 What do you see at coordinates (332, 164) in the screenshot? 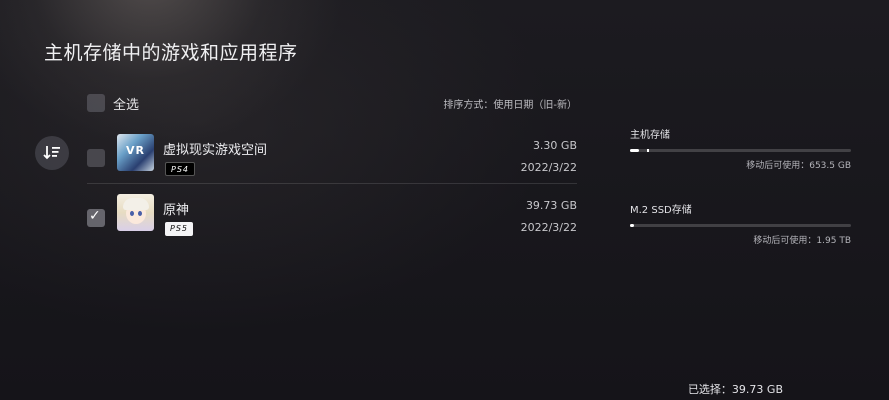
I see `list-item: VR 虚拟现实游戏空间 PS4 3.30 GB 2022/3/22` at bounding box center [332, 164].